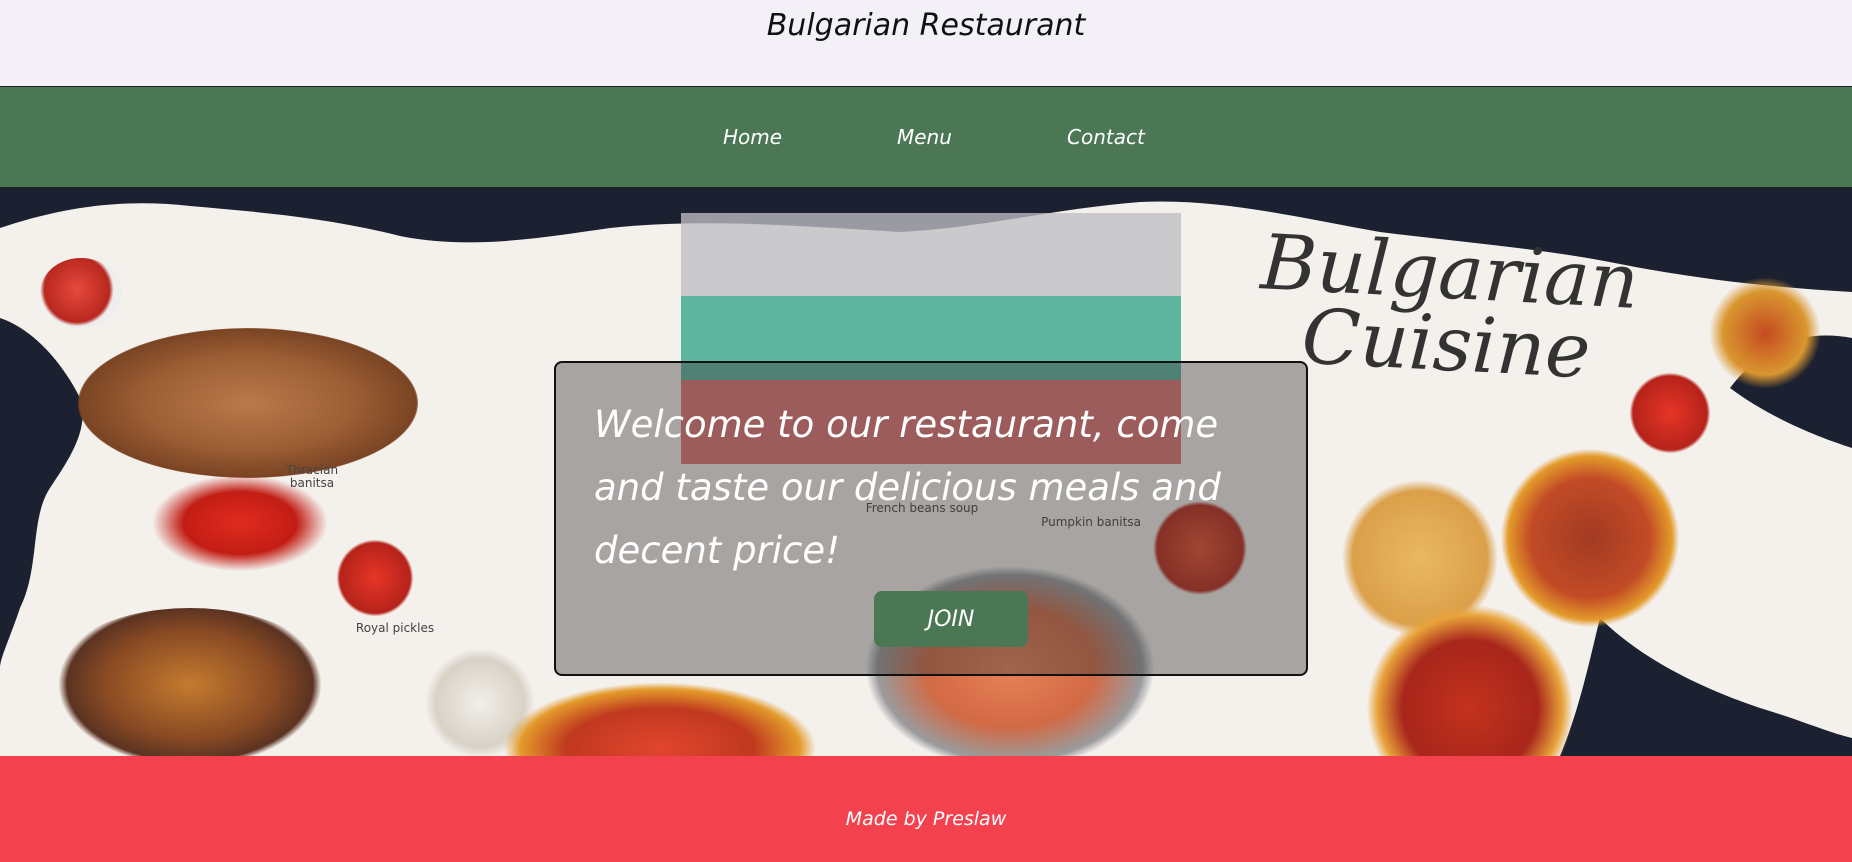 This screenshot has width=1852, height=862. Describe the element at coordinates (1765, 333) in the screenshot. I see `bowl-image` at that location.